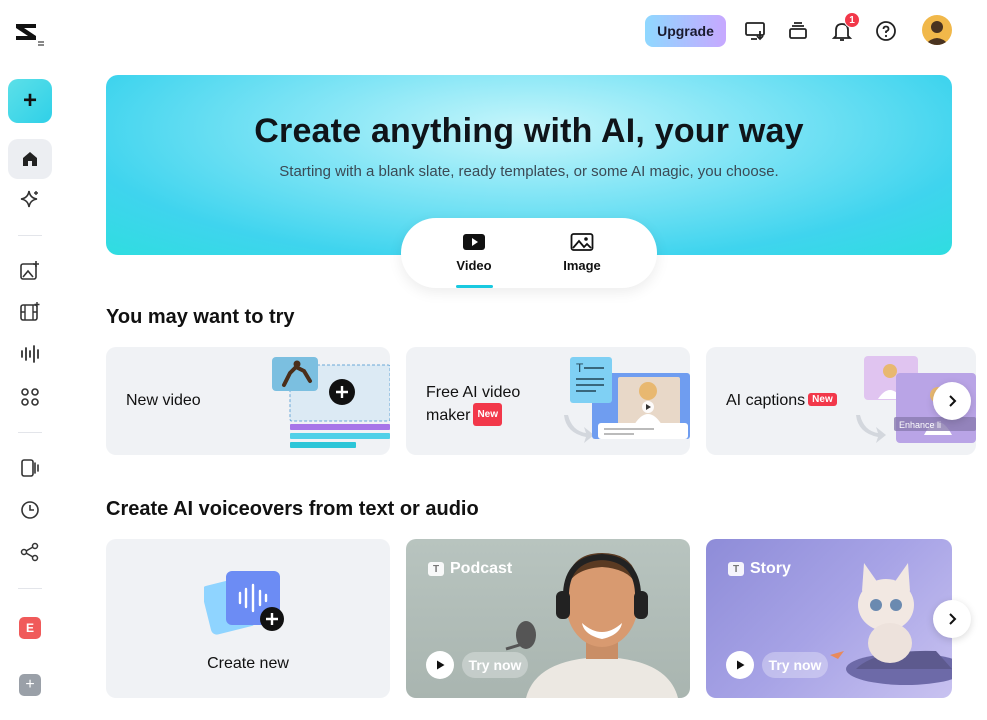 Image resolution: width=987 pixels, height=720 pixels. What do you see at coordinates (937, 33) in the screenshot?
I see `avatar-icon` at bounding box center [937, 33].